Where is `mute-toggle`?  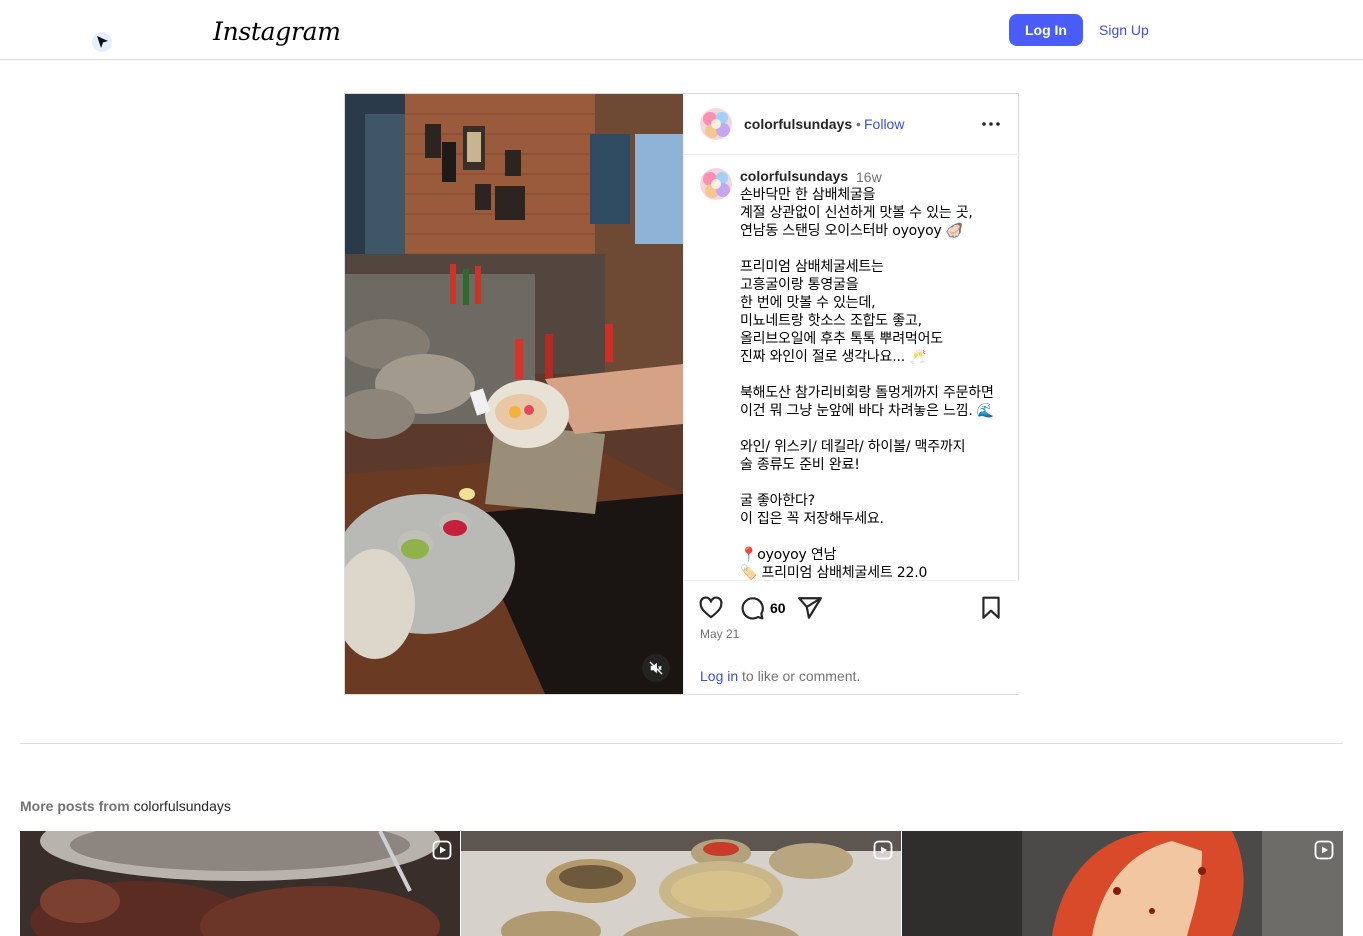 mute-toggle is located at coordinates (656, 668).